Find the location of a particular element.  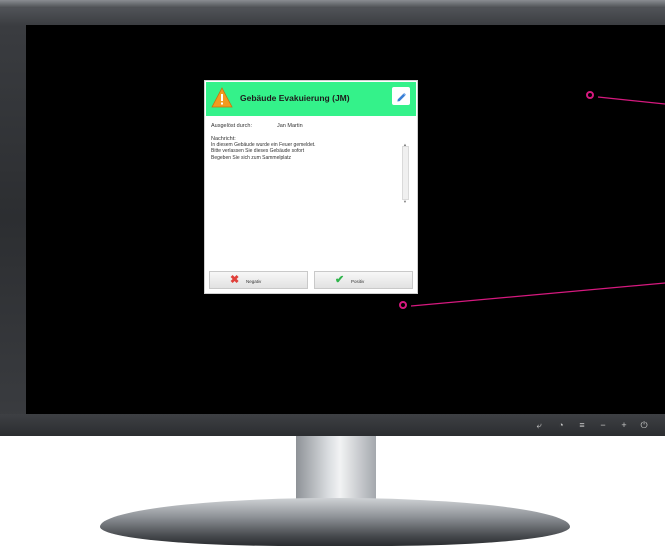

edit-button is located at coordinates (401, 96).